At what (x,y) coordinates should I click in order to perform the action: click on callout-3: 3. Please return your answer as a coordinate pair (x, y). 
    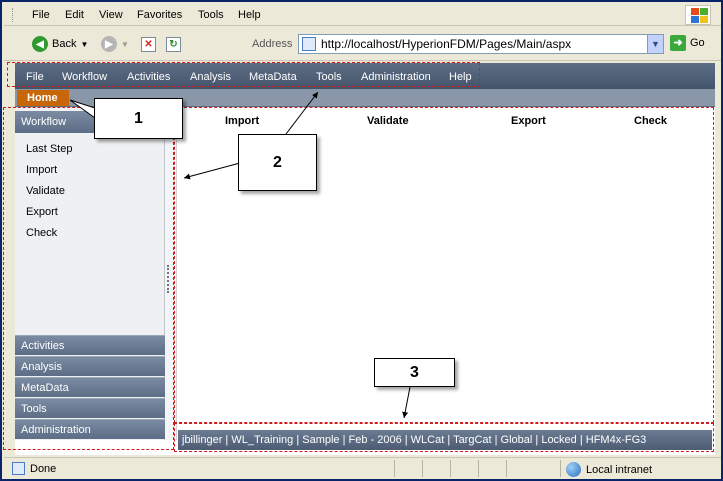
    Looking at the image, I should click on (414, 372).